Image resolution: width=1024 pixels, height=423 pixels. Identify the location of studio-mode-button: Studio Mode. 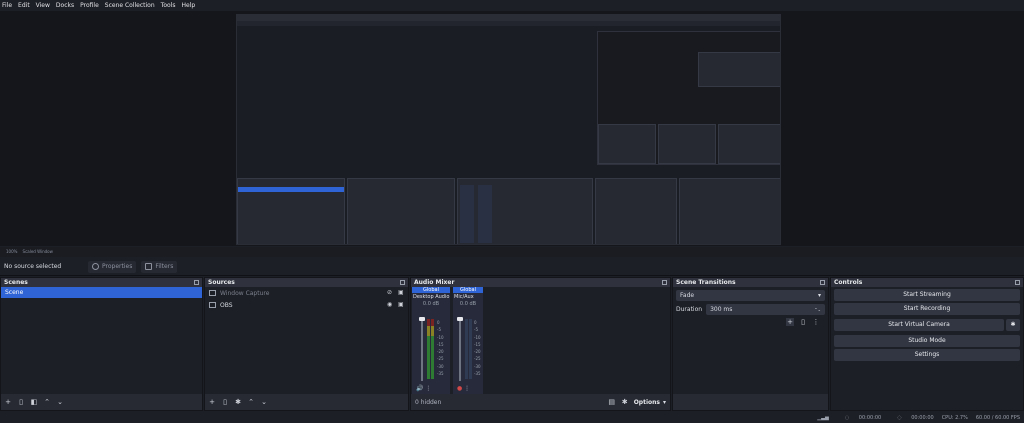
(927, 341).